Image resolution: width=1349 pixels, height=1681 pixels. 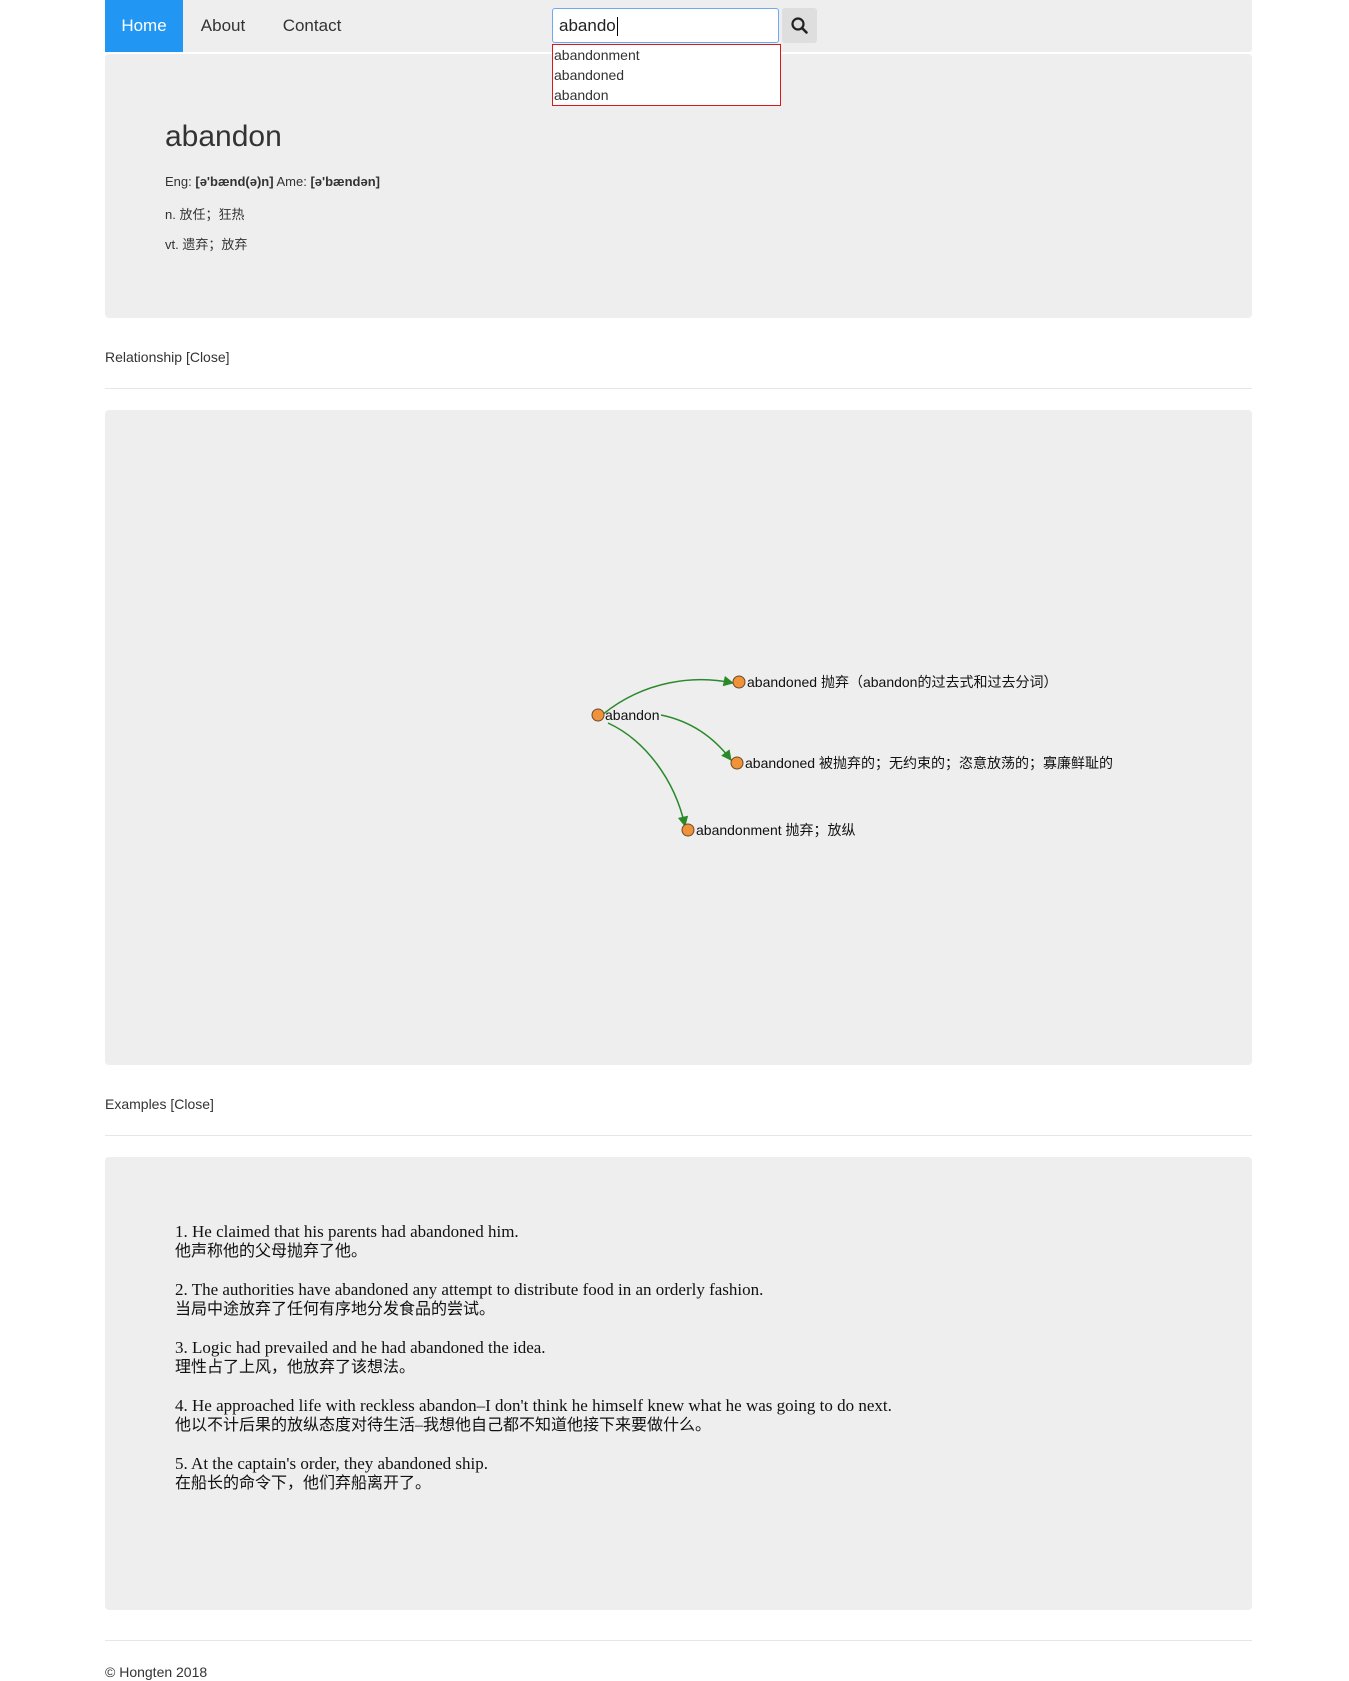 What do you see at coordinates (178, 181) in the screenshot?
I see `eng-label: Eng:` at bounding box center [178, 181].